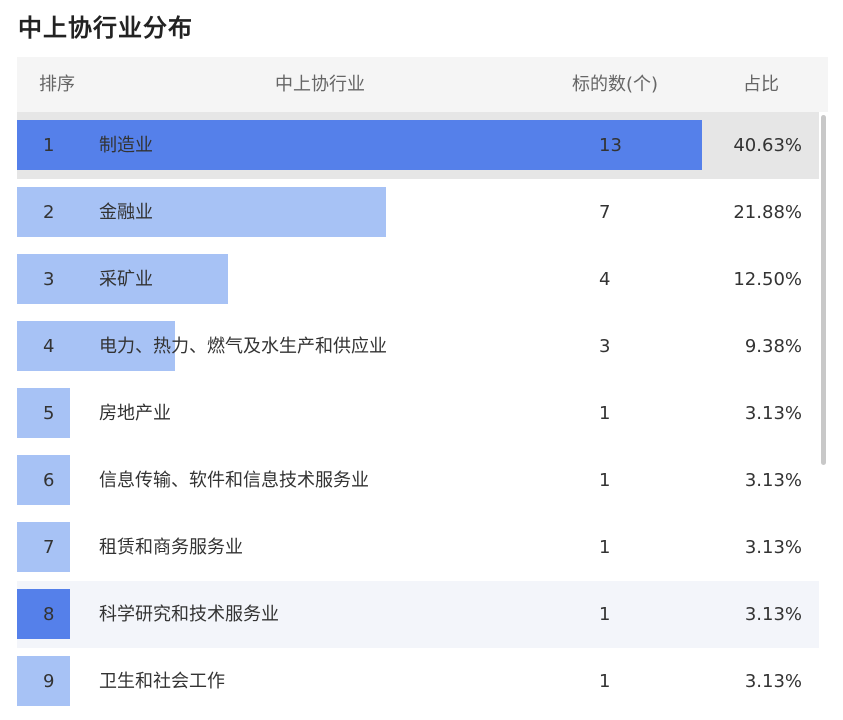  Describe the element at coordinates (162, 681) in the screenshot. I see `row-industry: 卫生和社会工作` at that location.